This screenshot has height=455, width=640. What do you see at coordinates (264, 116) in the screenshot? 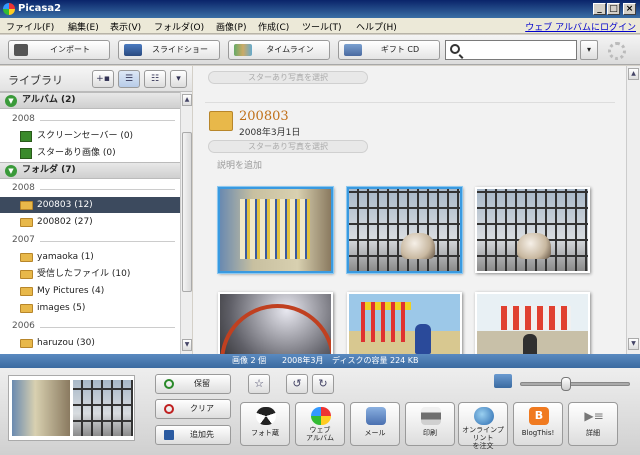
I see `folder-name: 200803` at bounding box center [264, 116].